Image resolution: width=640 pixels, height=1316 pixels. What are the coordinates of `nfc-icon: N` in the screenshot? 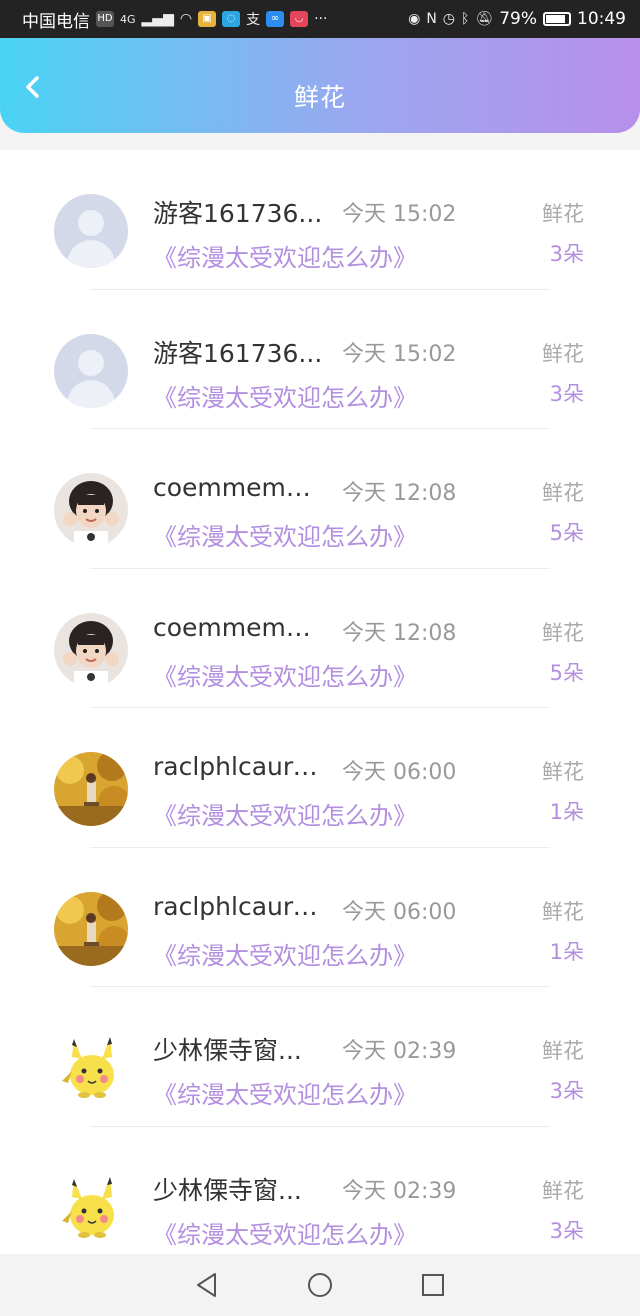 It's located at (431, 19).